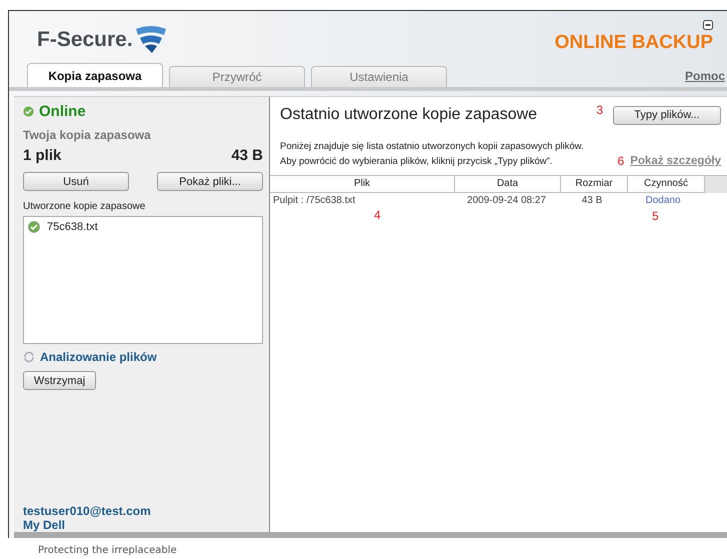  What do you see at coordinates (29, 357) in the screenshot?
I see `refresh-icon` at bounding box center [29, 357].